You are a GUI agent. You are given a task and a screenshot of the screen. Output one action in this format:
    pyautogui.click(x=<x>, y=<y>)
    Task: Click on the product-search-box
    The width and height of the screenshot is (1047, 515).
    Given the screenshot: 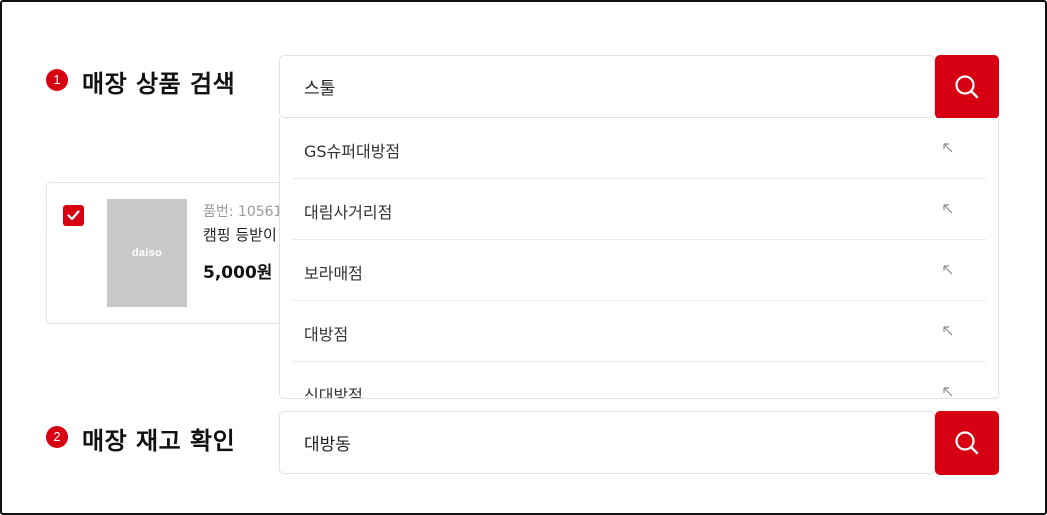 What is the action you would take?
    pyautogui.click(x=607, y=86)
    